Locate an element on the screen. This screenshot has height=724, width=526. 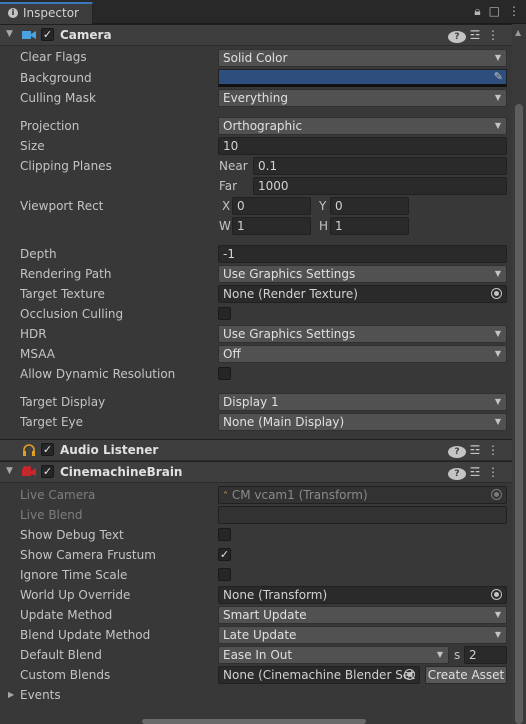
culling-mask-dropdown: Everything ▼ is located at coordinates (362, 98).